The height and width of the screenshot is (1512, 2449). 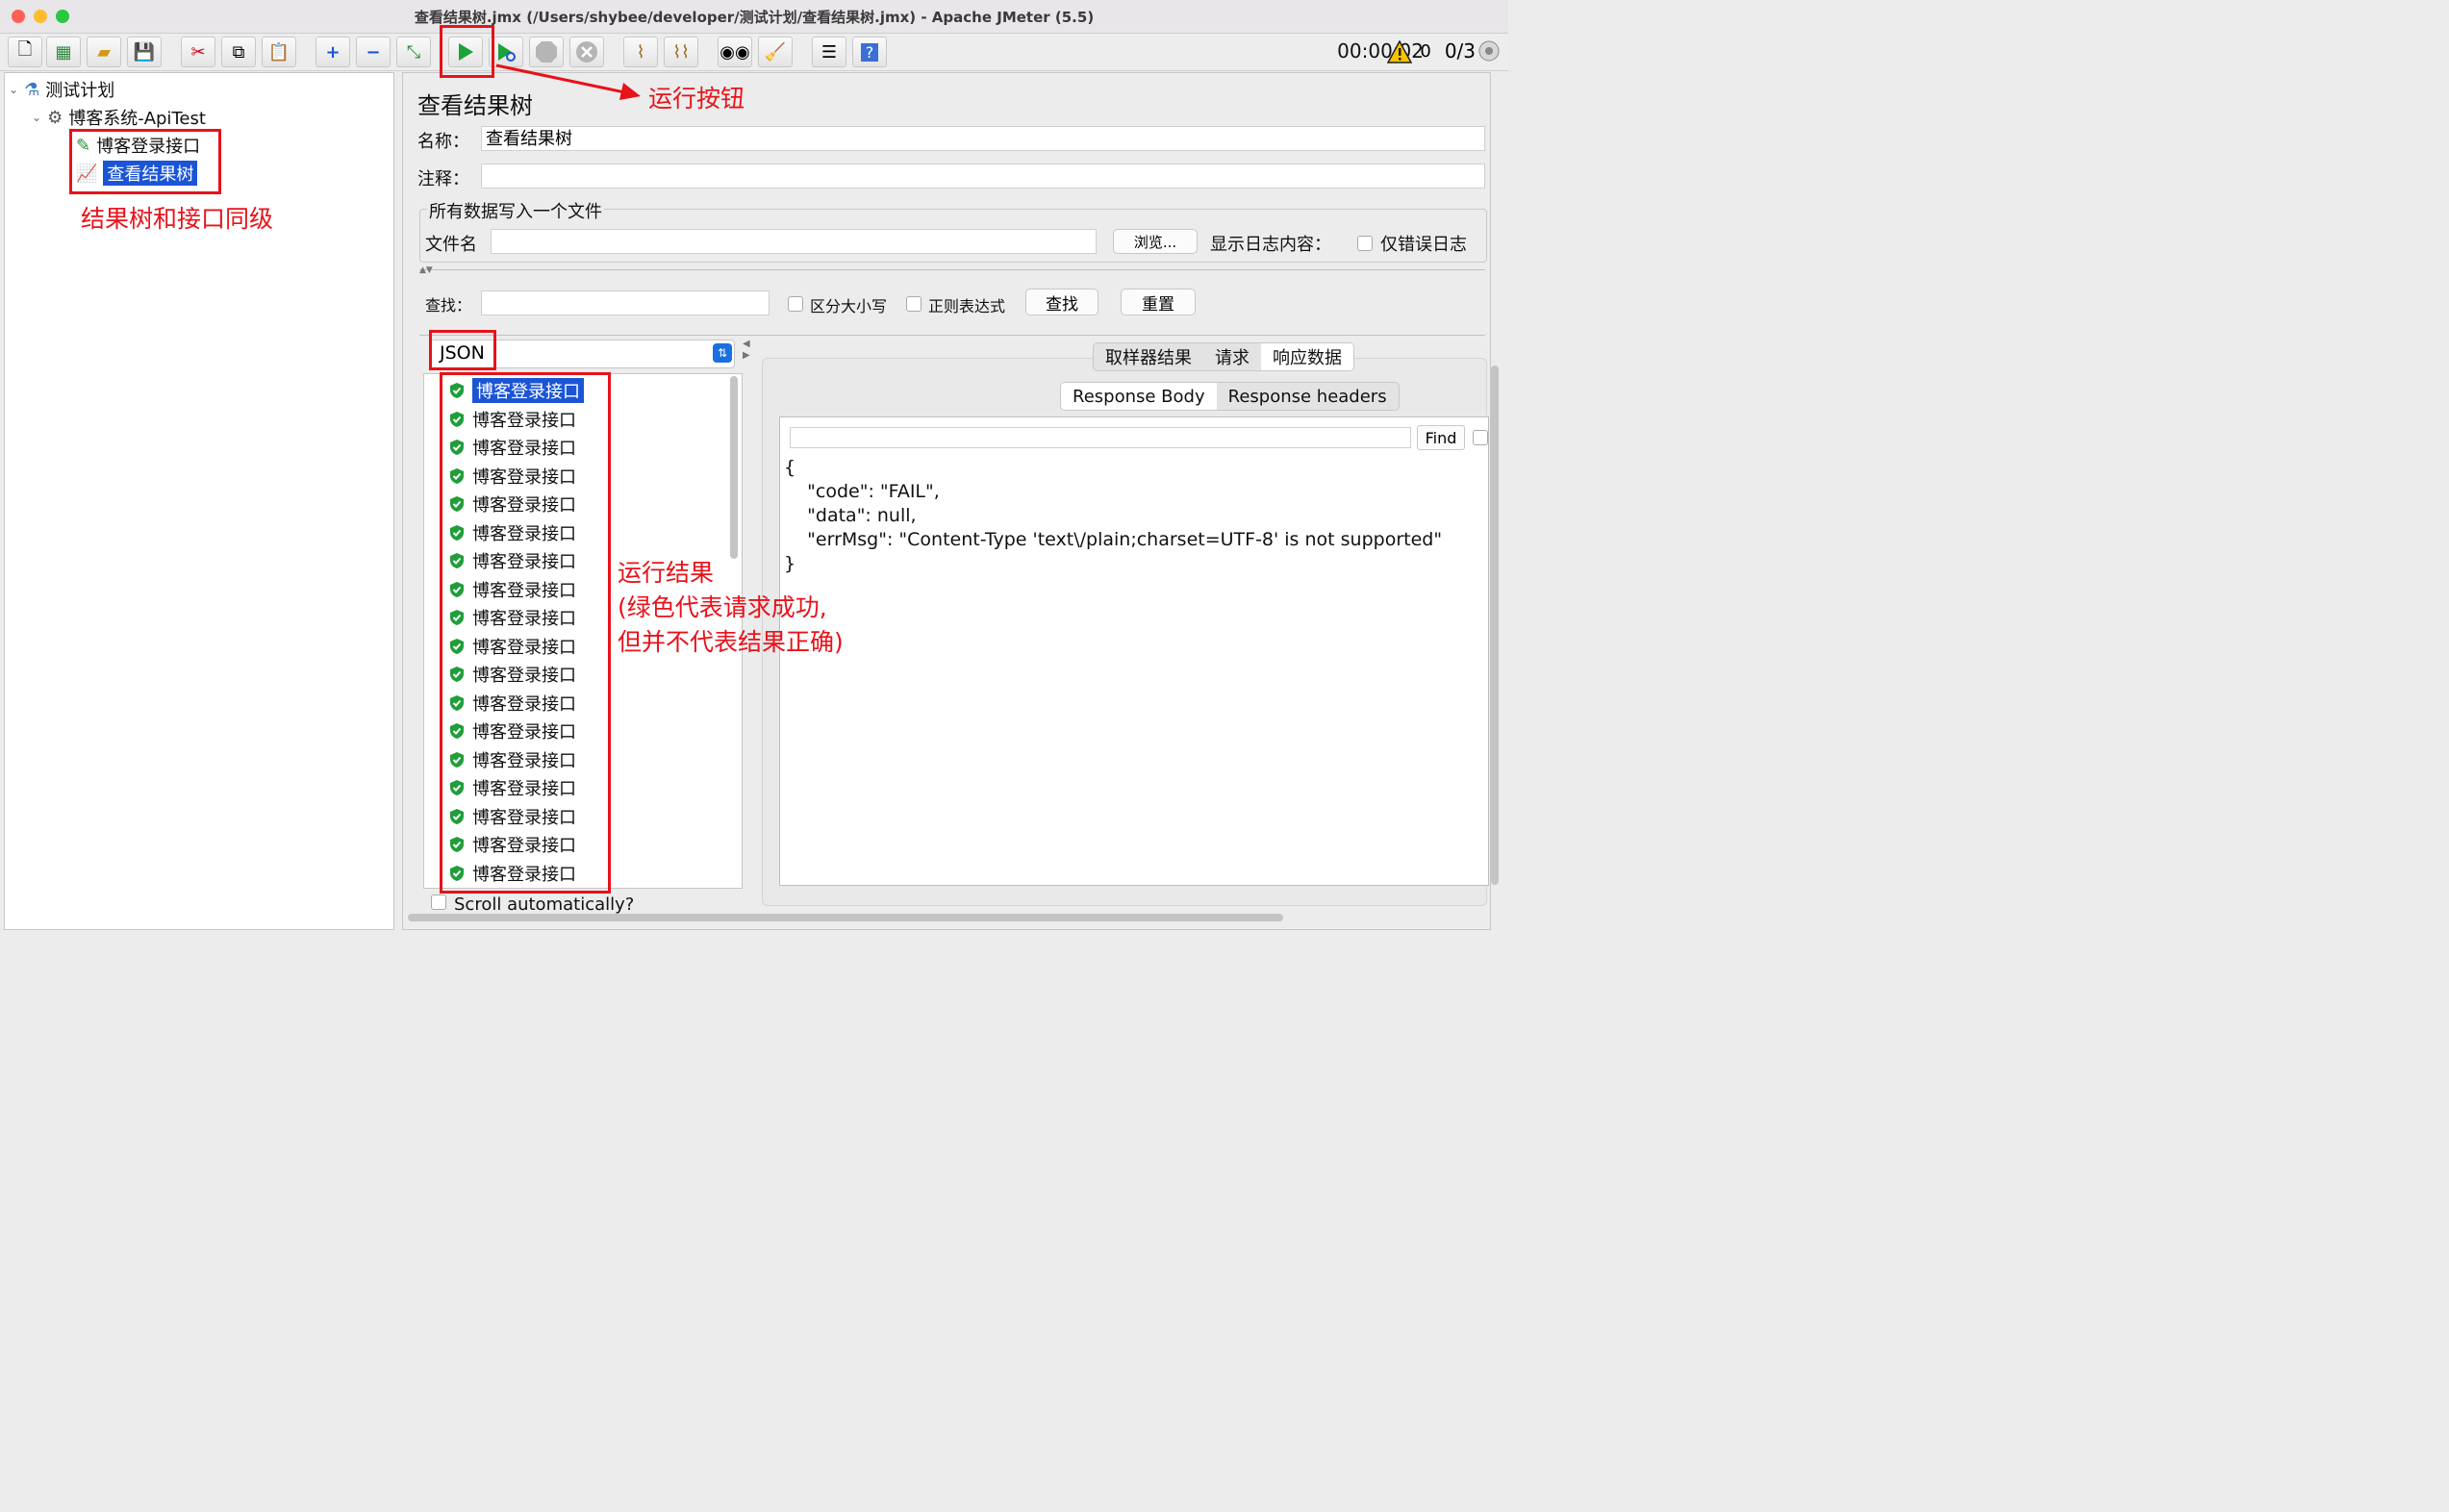 What do you see at coordinates (849, 306) in the screenshot?
I see `case-sensitive-label: 区分大小写` at bounding box center [849, 306].